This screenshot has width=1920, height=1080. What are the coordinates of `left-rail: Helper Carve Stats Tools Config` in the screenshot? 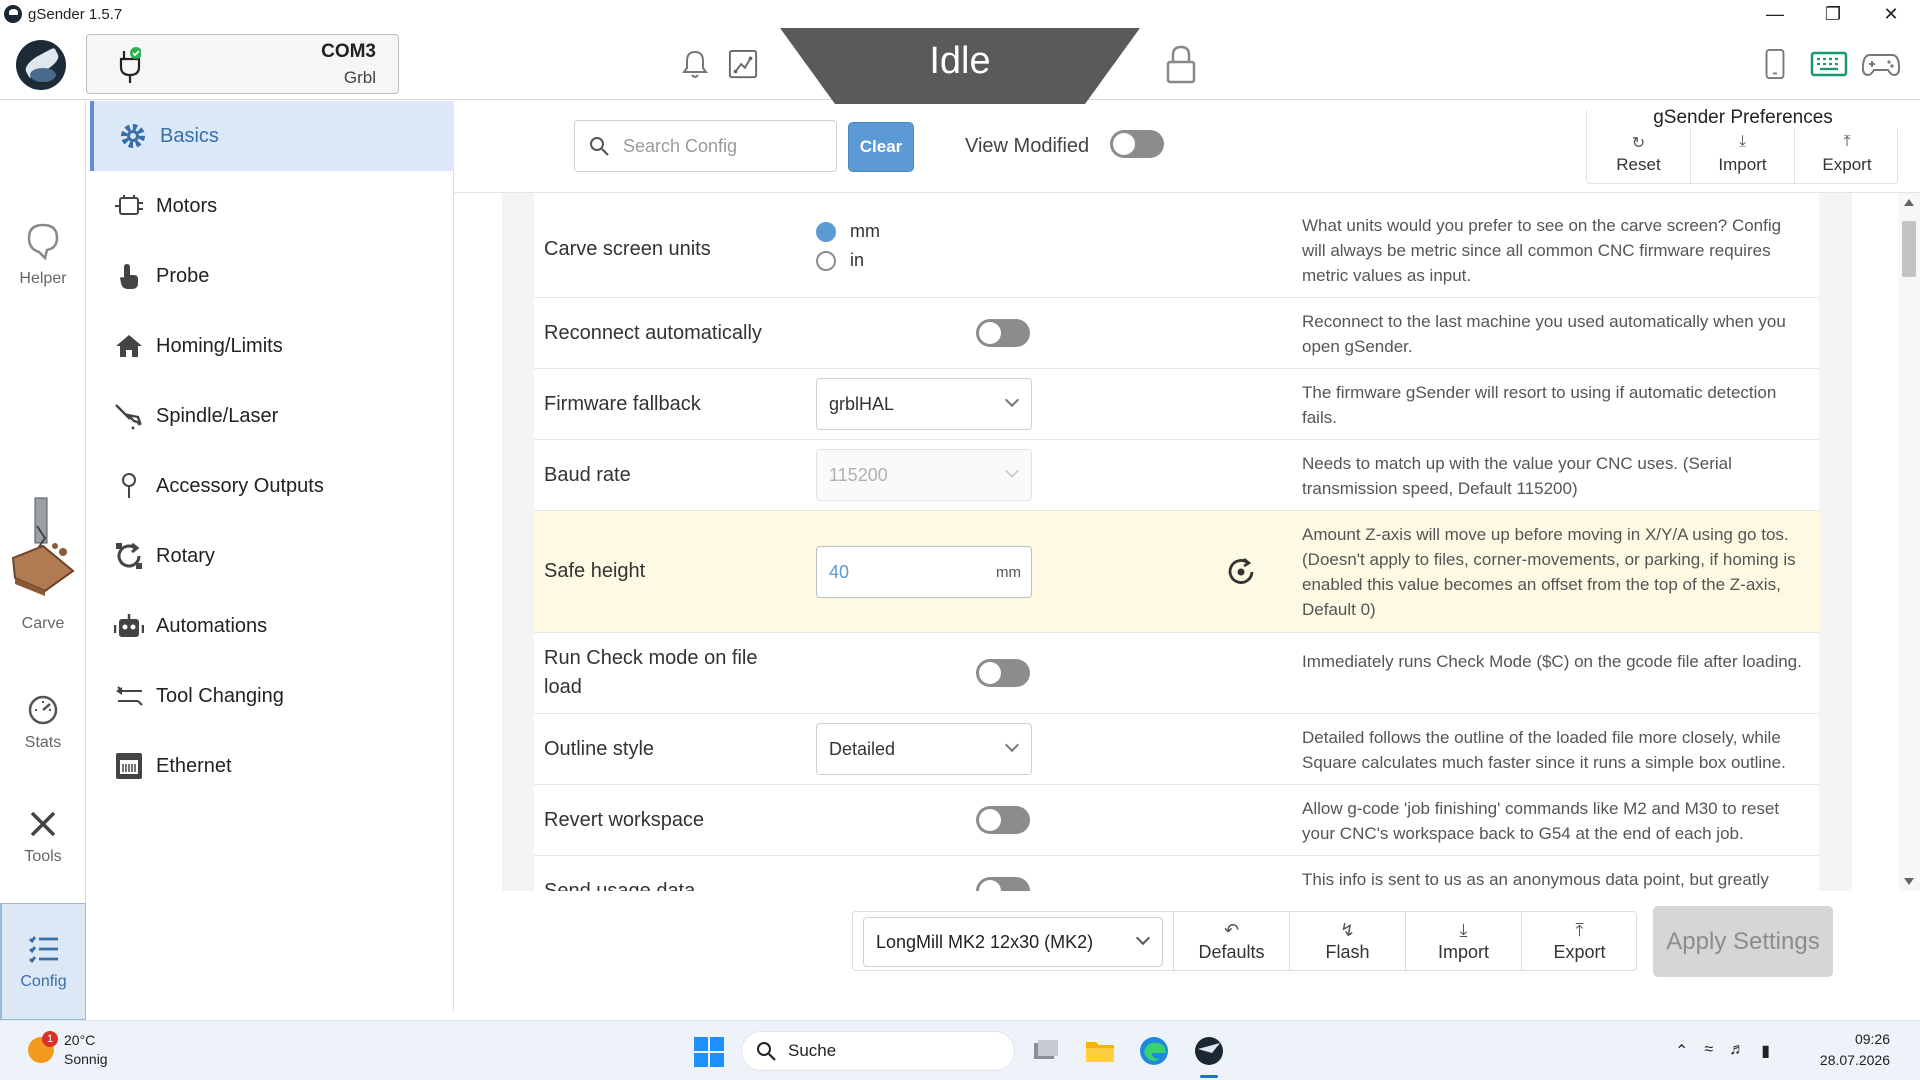 It's located at (43, 560).